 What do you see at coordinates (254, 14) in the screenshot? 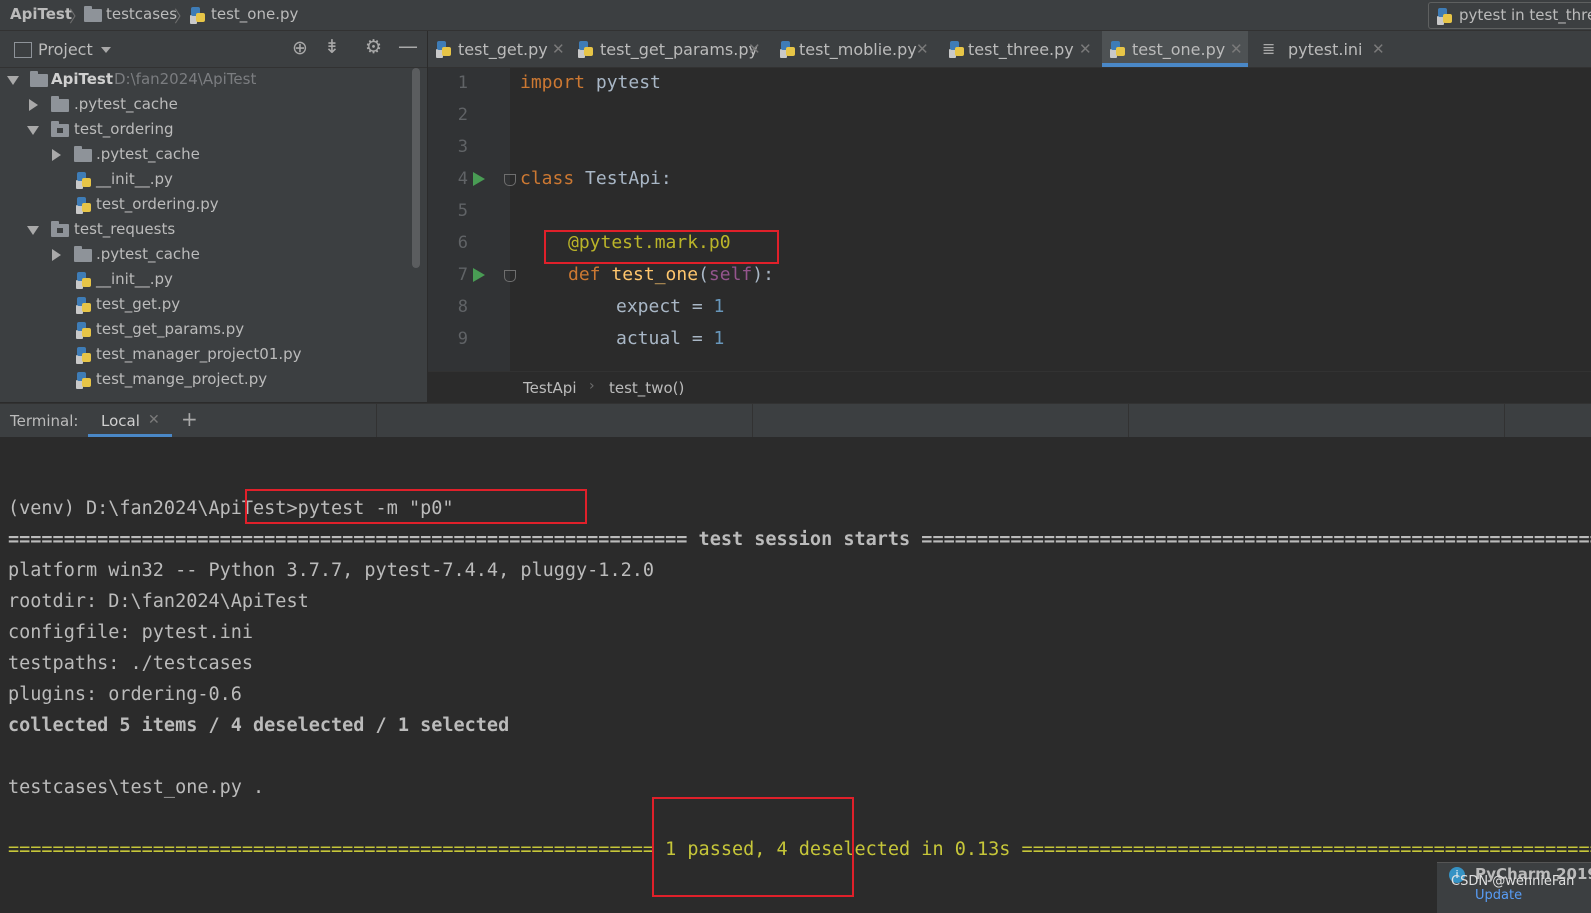
I see `breadcrumb-file: test_one.py` at bounding box center [254, 14].